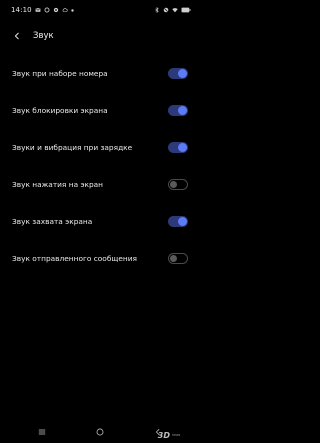  I want to click on cloud-icon, so click(65, 10).